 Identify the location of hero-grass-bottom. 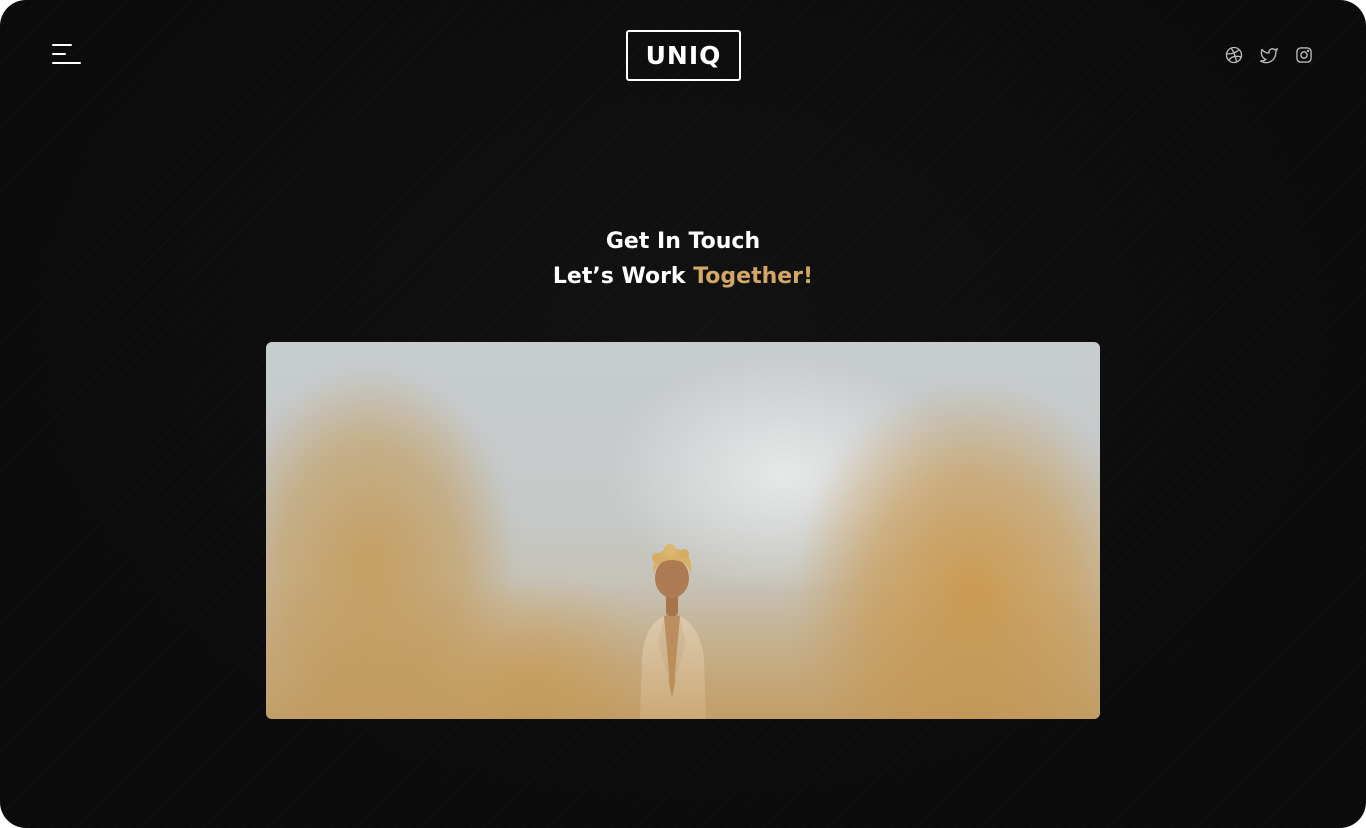
(683, 649).